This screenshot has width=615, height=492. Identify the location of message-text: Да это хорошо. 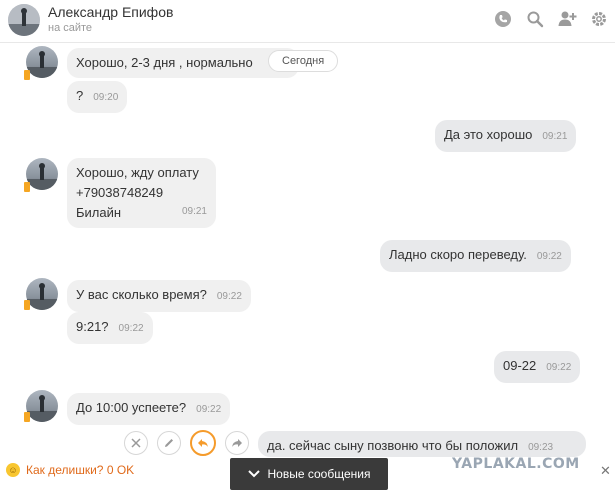
(488, 134).